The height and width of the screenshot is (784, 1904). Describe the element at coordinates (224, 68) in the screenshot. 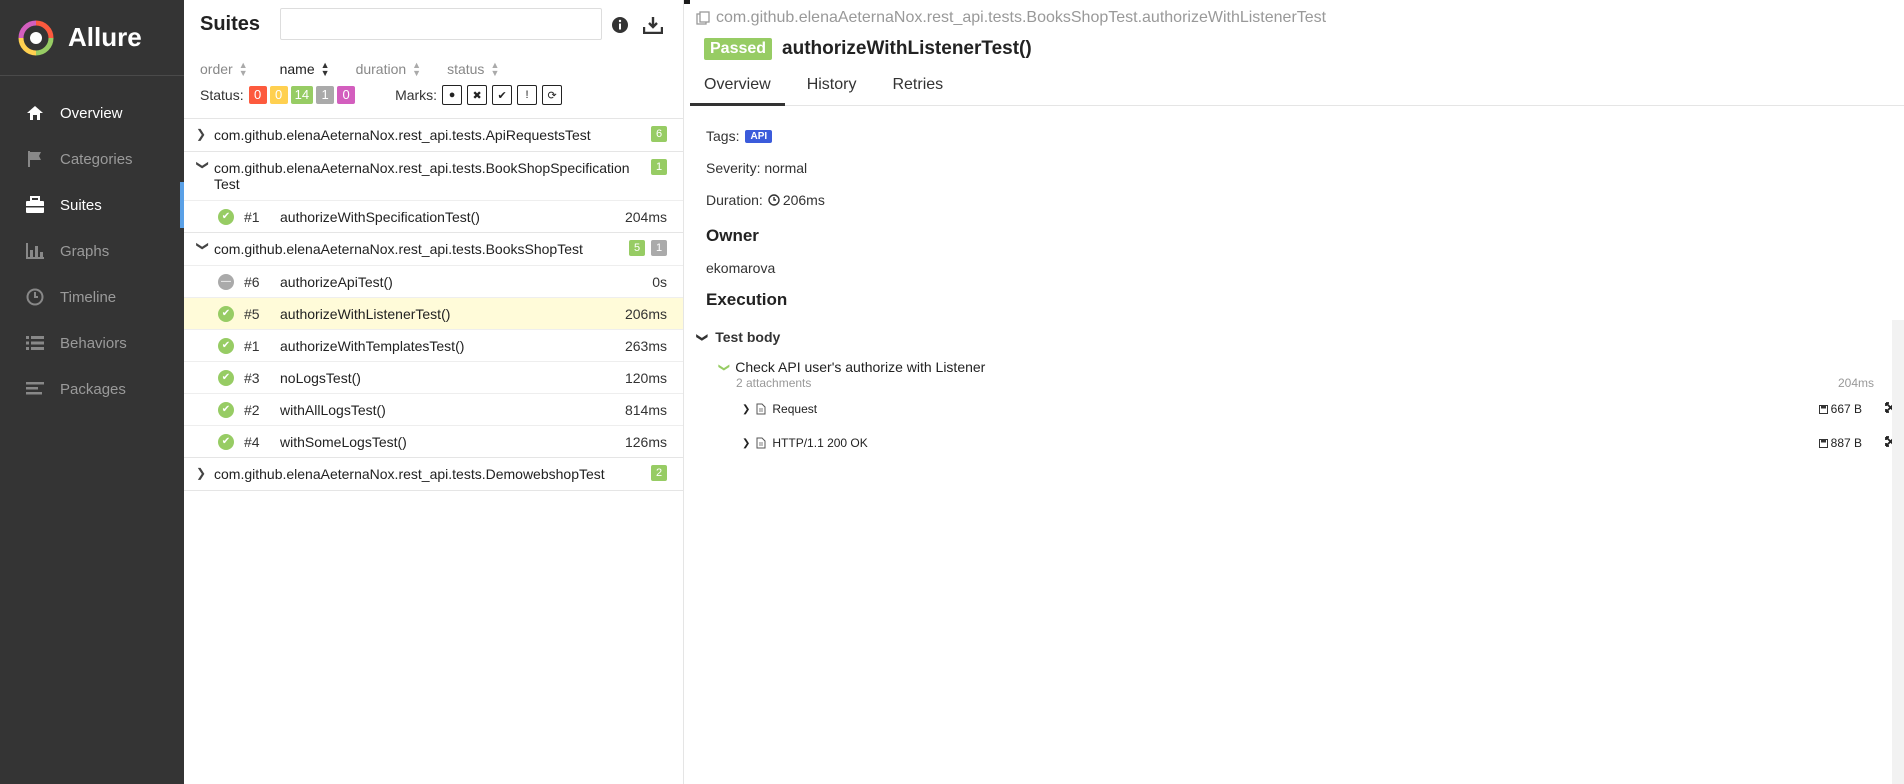

I see `sort-order: order ▲ ▼` at that location.